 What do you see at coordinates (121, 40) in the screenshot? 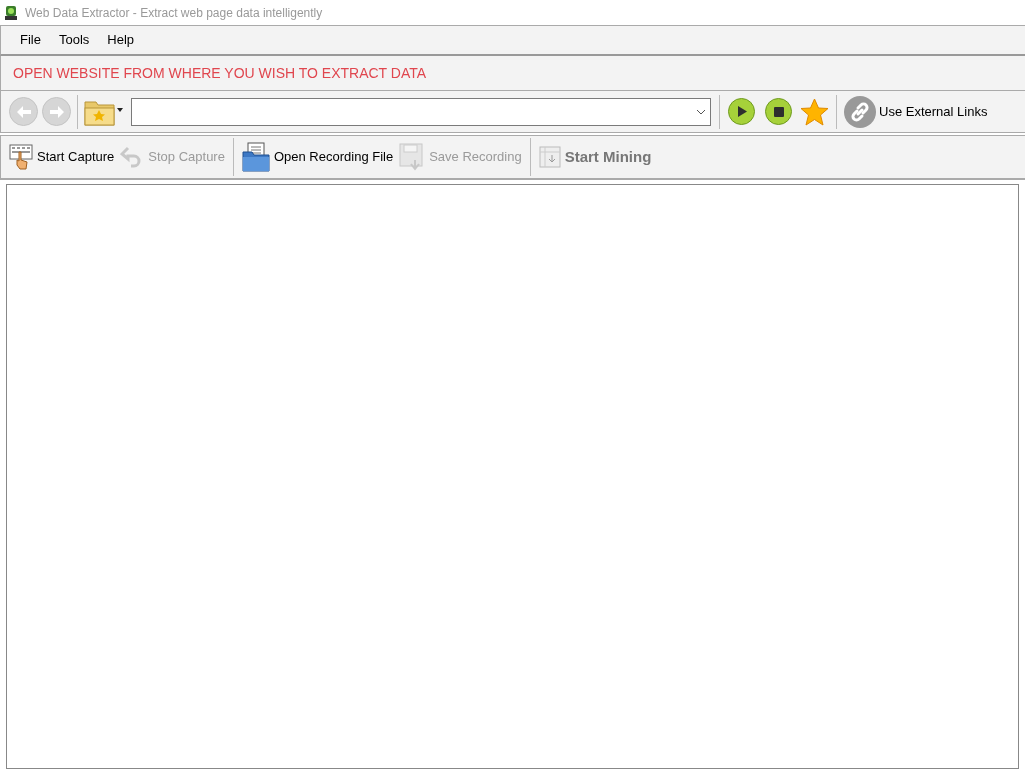
I see `menu-item: Help` at bounding box center [121, 40].